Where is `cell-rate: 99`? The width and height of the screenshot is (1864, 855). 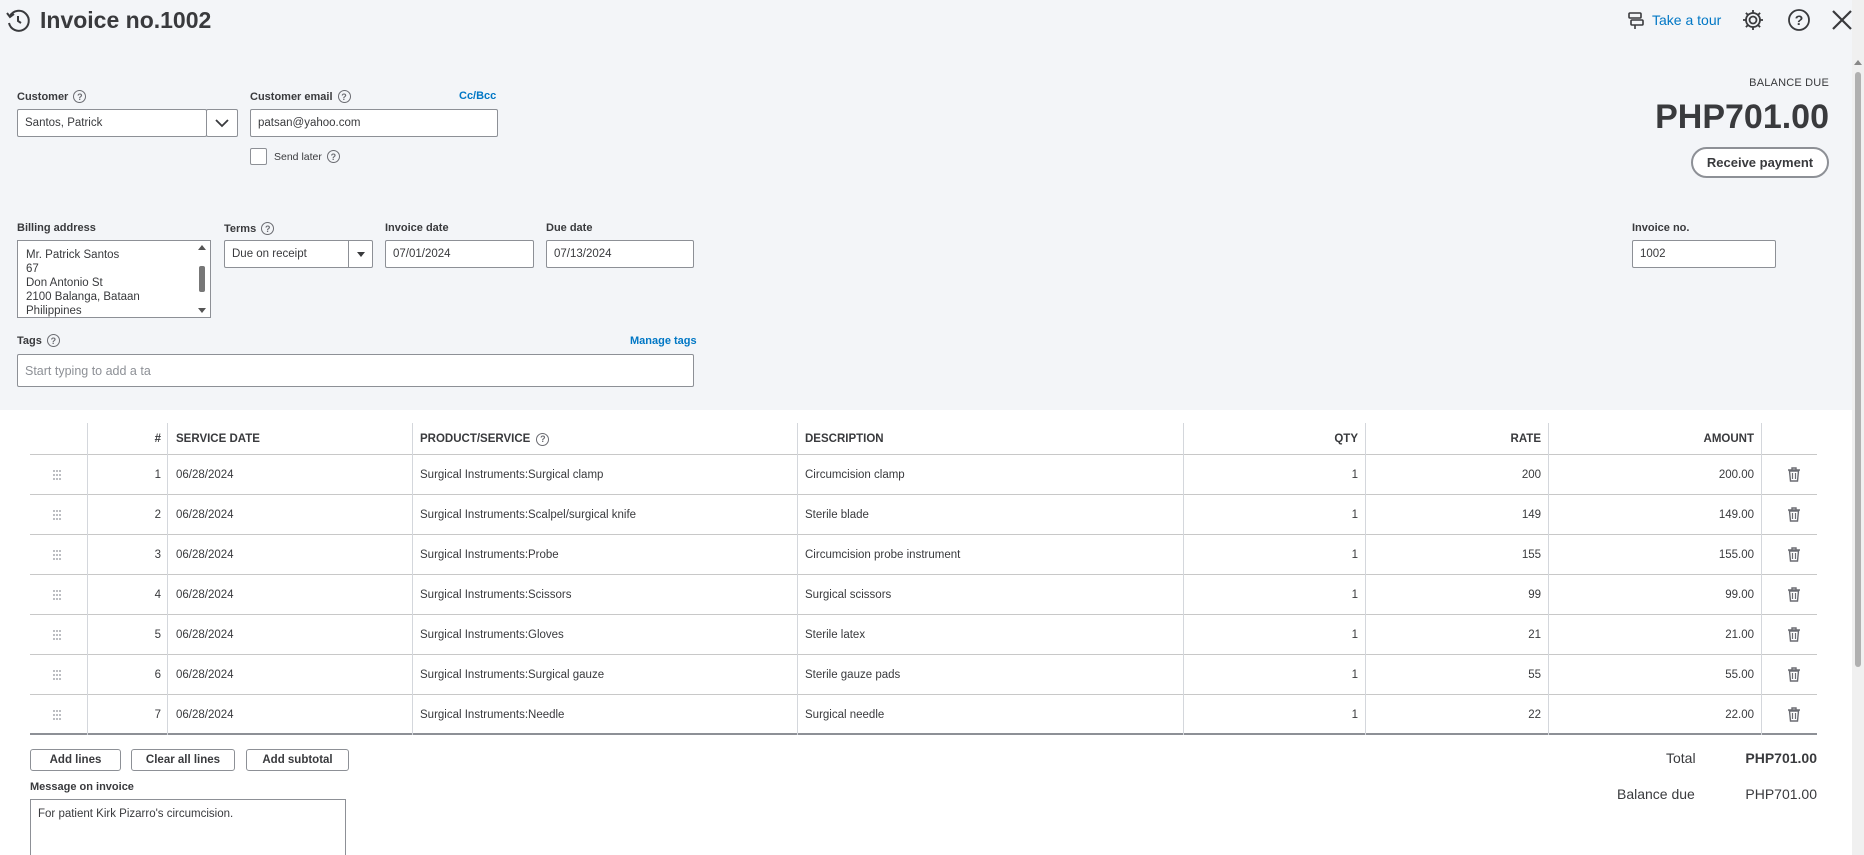 cell-rate: 99 is located at coordinates (1453, 595).